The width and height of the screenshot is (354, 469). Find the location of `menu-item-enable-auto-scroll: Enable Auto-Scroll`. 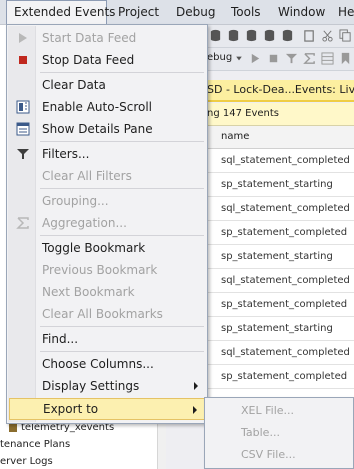

menu-item-enable-auto-scroll: Enable Auto-Scroll is located at coordinates (107, 107).